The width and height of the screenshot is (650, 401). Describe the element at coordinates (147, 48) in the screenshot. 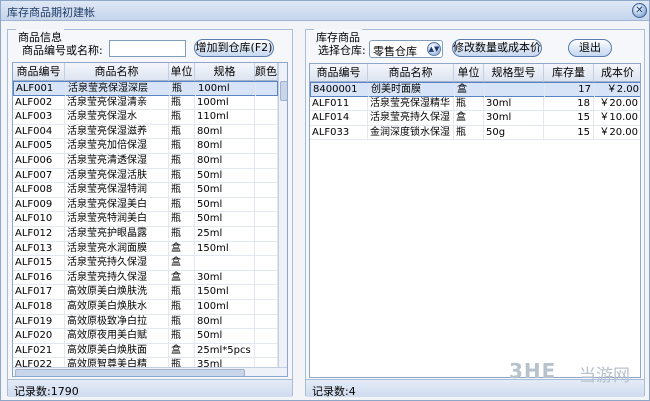

I see `search-input` at that location.